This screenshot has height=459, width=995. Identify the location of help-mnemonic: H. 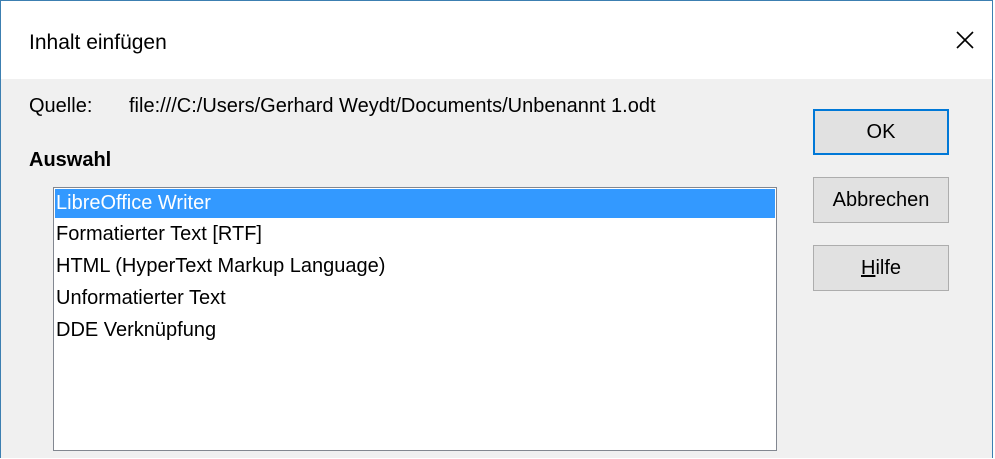
(868, 267).